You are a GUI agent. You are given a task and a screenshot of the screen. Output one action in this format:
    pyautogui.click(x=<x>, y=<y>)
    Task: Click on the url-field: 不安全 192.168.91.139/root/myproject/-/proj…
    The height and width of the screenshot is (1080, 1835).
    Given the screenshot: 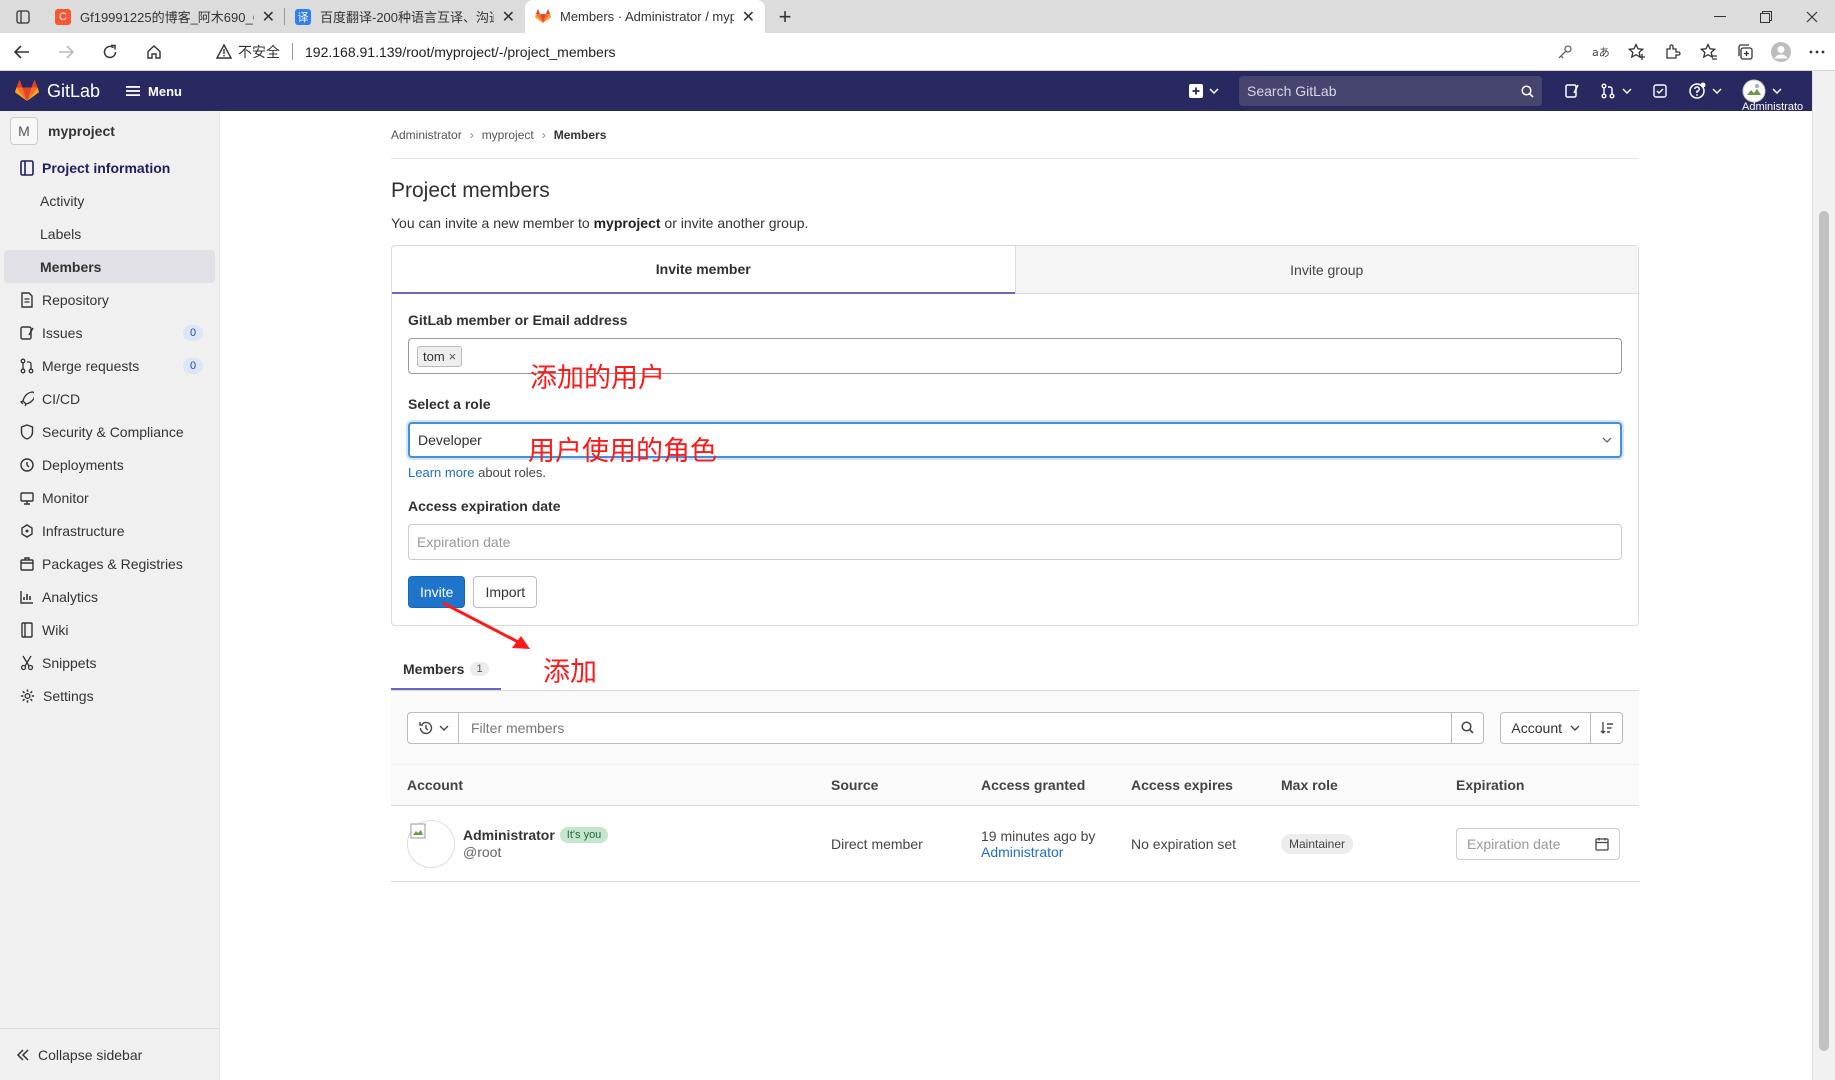 What is the action you would take?
    pyautogui.click(x=861, y=52)
    